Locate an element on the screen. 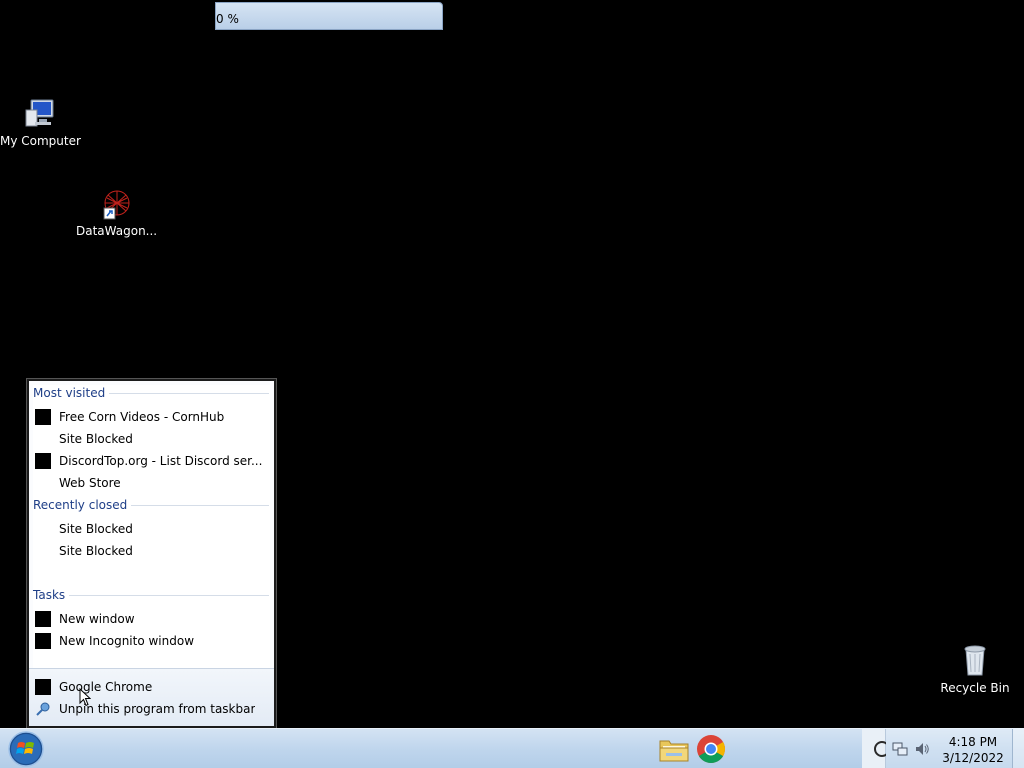 This screenshot has width=1024, height=768. clock: 4:18 PM 3/12/2022 is located at coordinates (973, 750).